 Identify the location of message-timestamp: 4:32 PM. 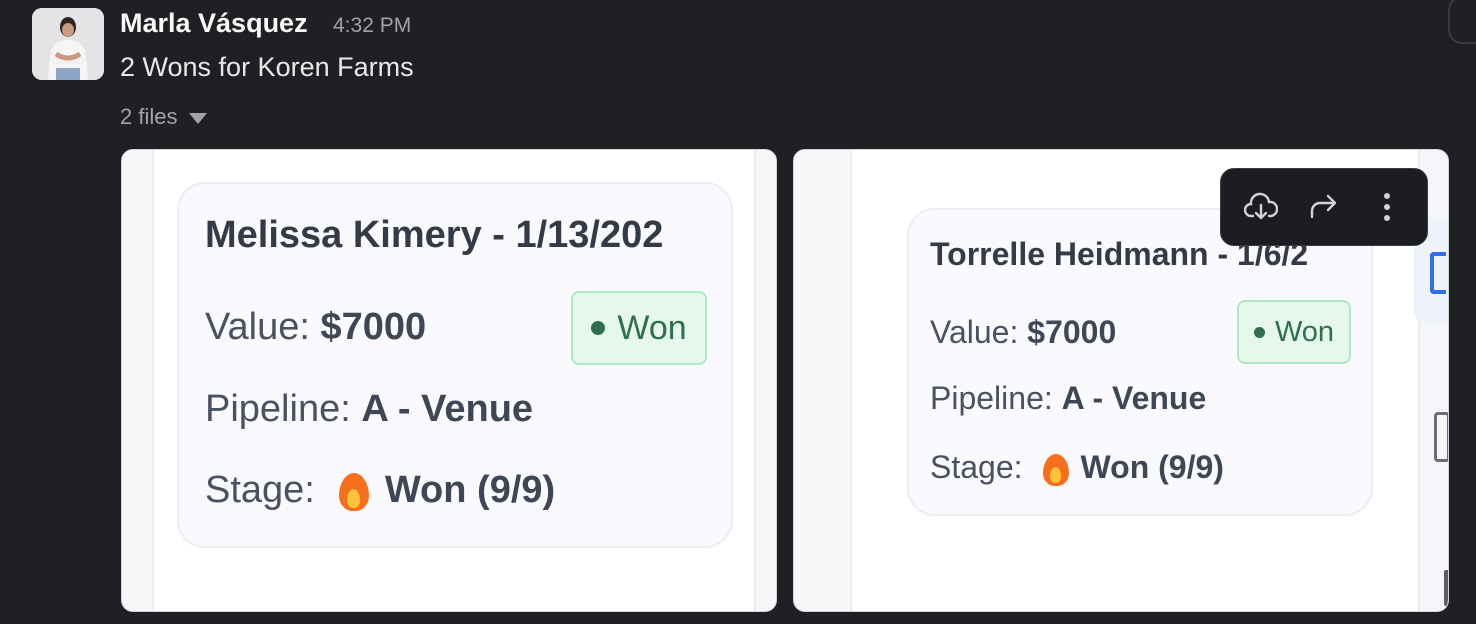
(372, 26).